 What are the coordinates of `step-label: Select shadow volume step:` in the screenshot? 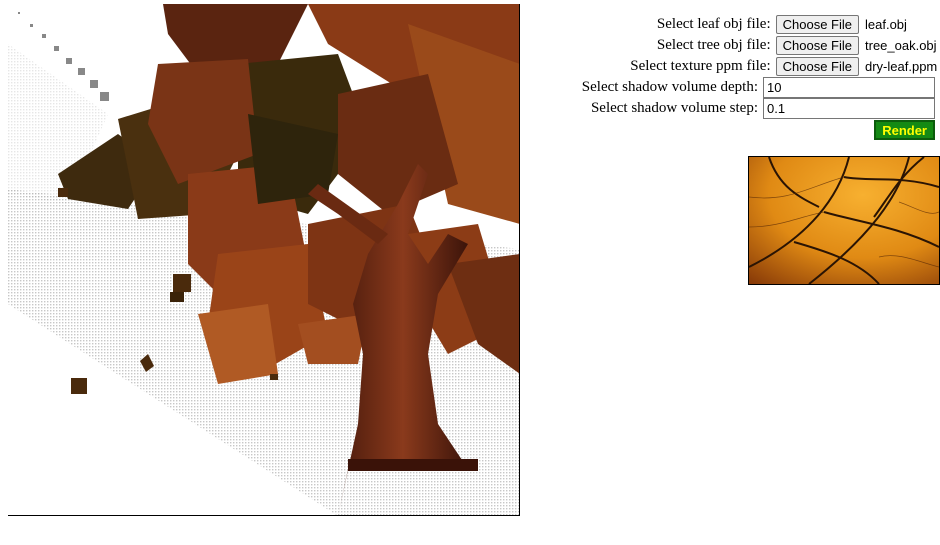 It's located at (674, 108).